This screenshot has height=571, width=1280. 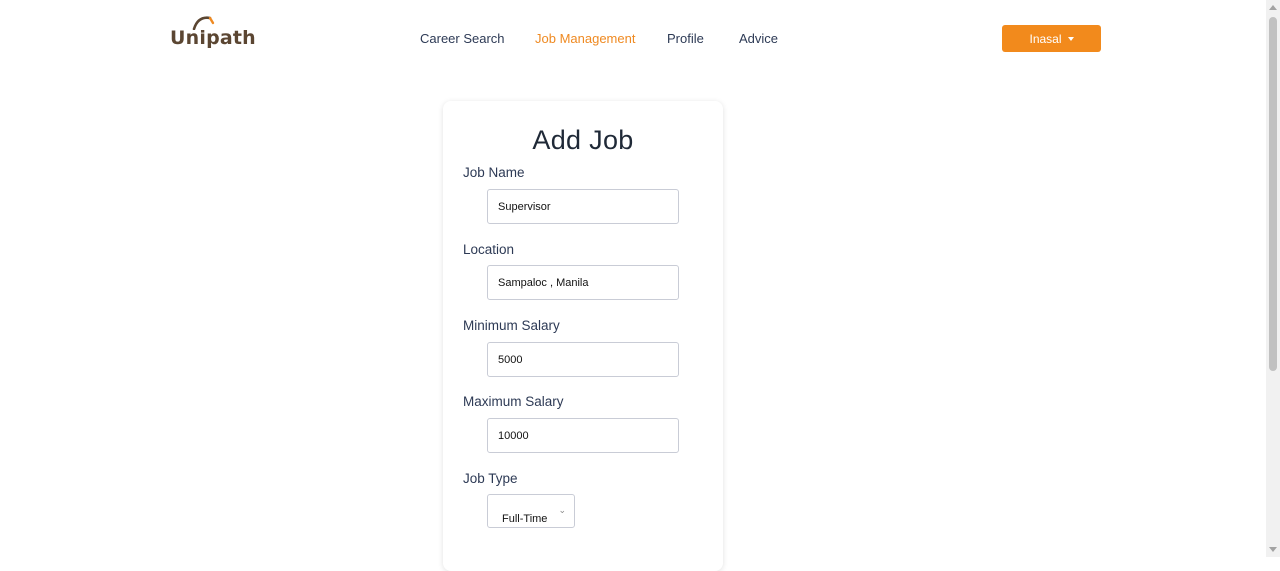 What do you see at coordinates (562, 510) in the screenshot?
I see `chevron-down-icon: ⌄` at bounding box center [562, 510].